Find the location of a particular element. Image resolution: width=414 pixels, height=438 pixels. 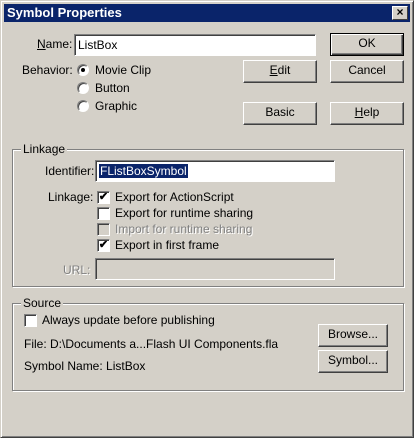

url-label: URL: is located at coordinates (77, 270).